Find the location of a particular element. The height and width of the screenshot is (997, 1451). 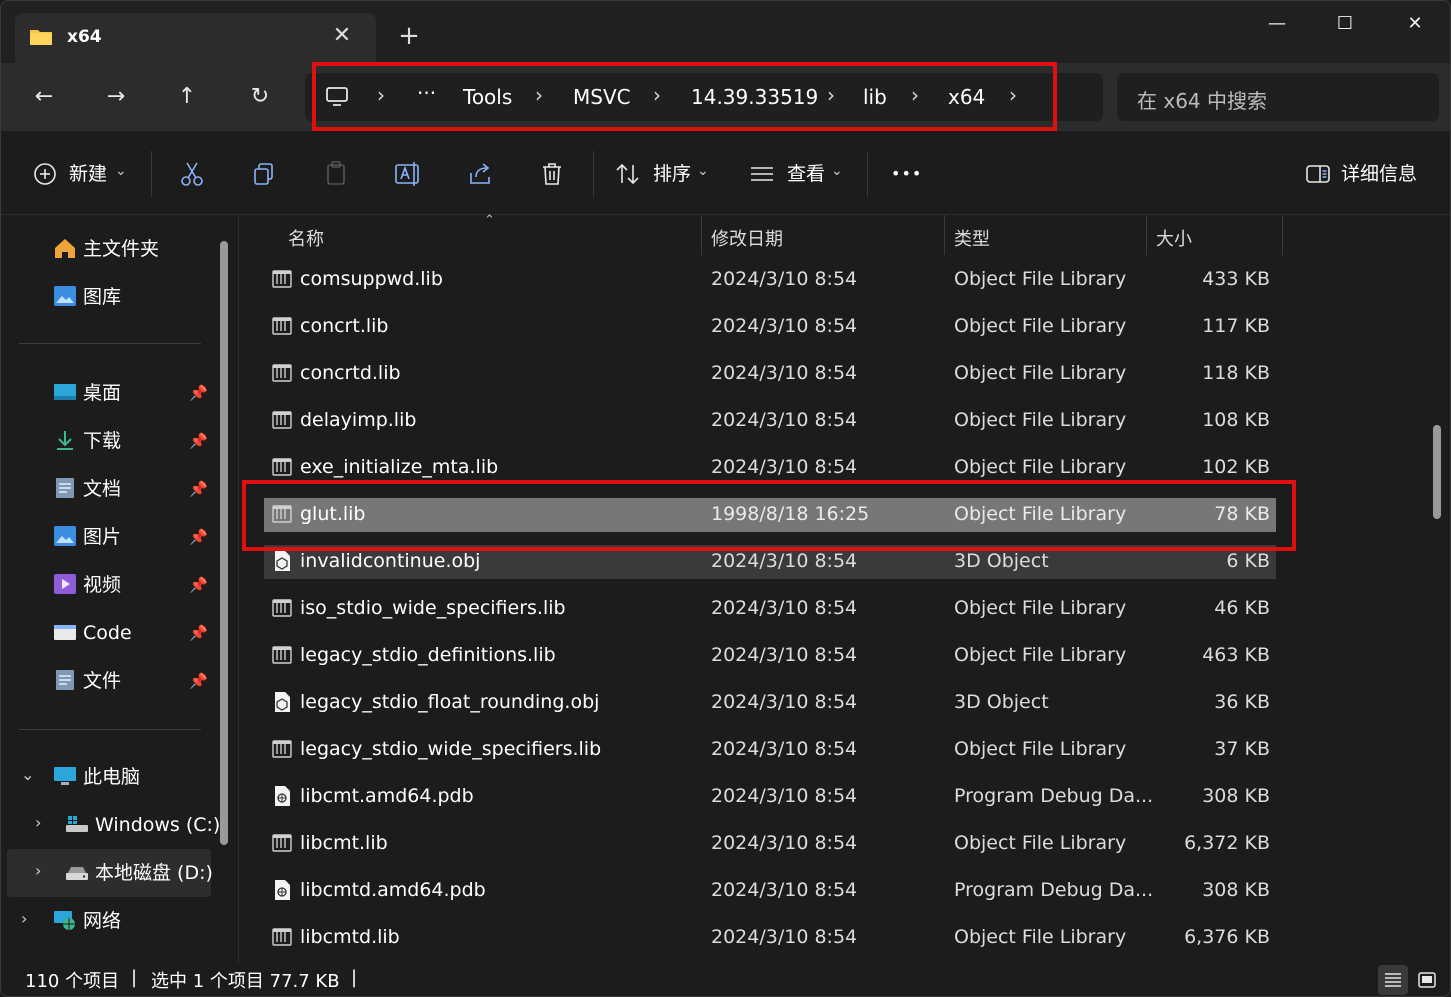

file-size: 118 KB is located at coordinates (1236, 373).